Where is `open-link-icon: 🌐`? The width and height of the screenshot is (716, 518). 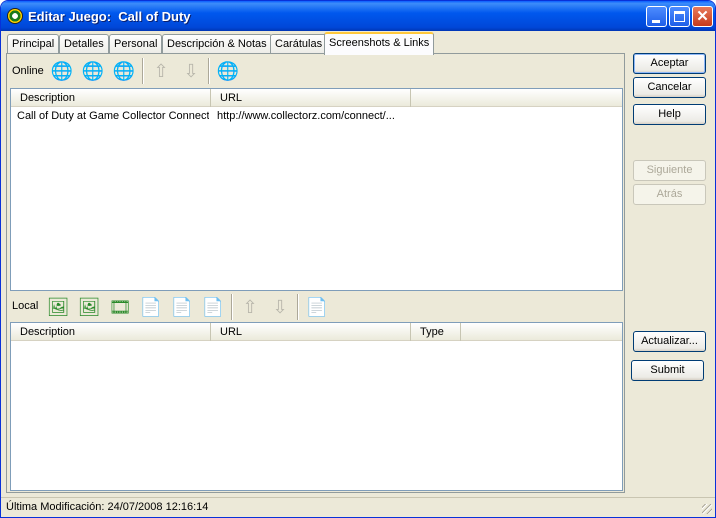
open-link-icon: 🌐 is located at coordinates (228, 71).